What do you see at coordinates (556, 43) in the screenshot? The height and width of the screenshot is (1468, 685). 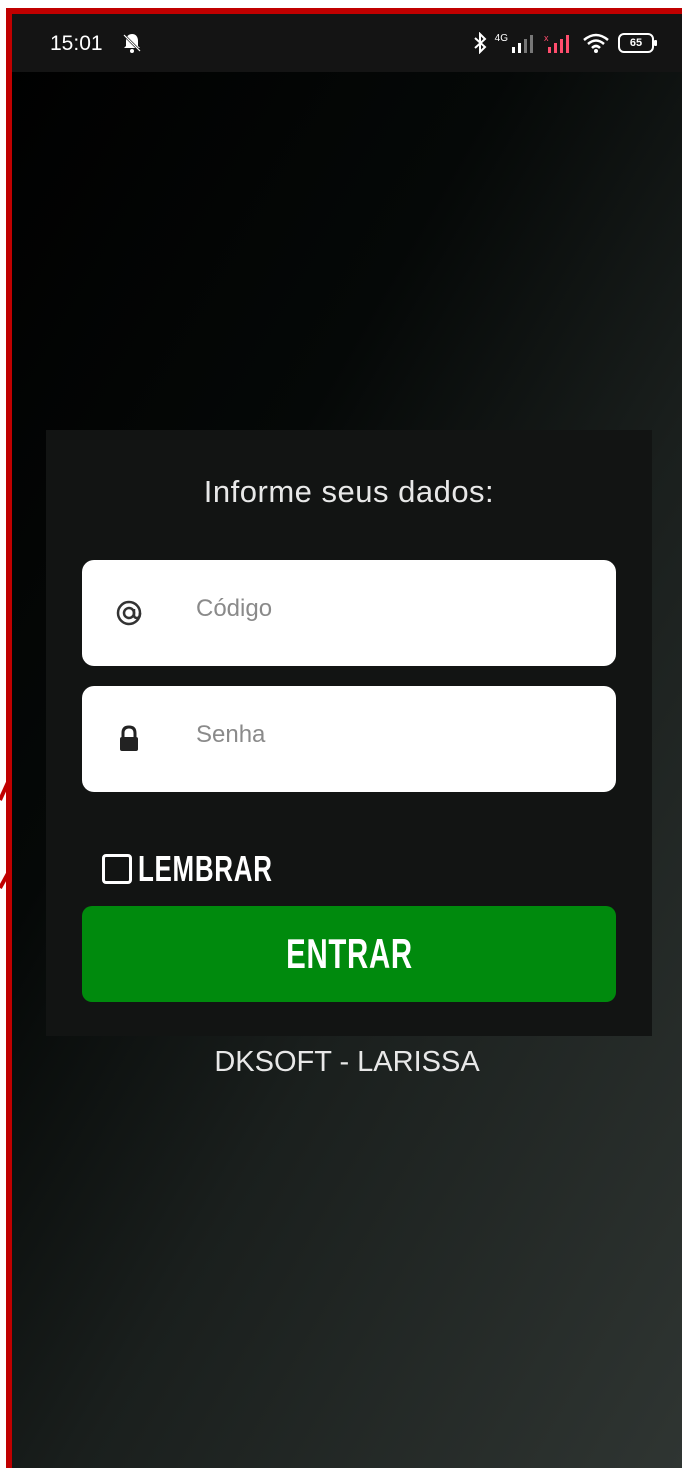 I see `signal-icon: x` at bounding box center [556, 43].